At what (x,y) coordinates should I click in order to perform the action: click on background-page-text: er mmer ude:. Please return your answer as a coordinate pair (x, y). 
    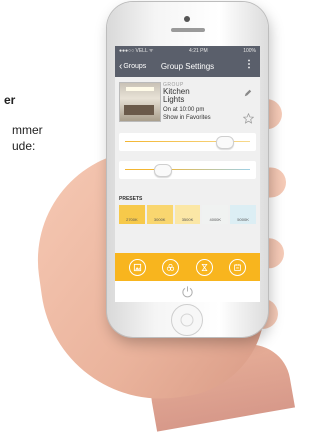
    Looking at the image, I should click on (35, 123).